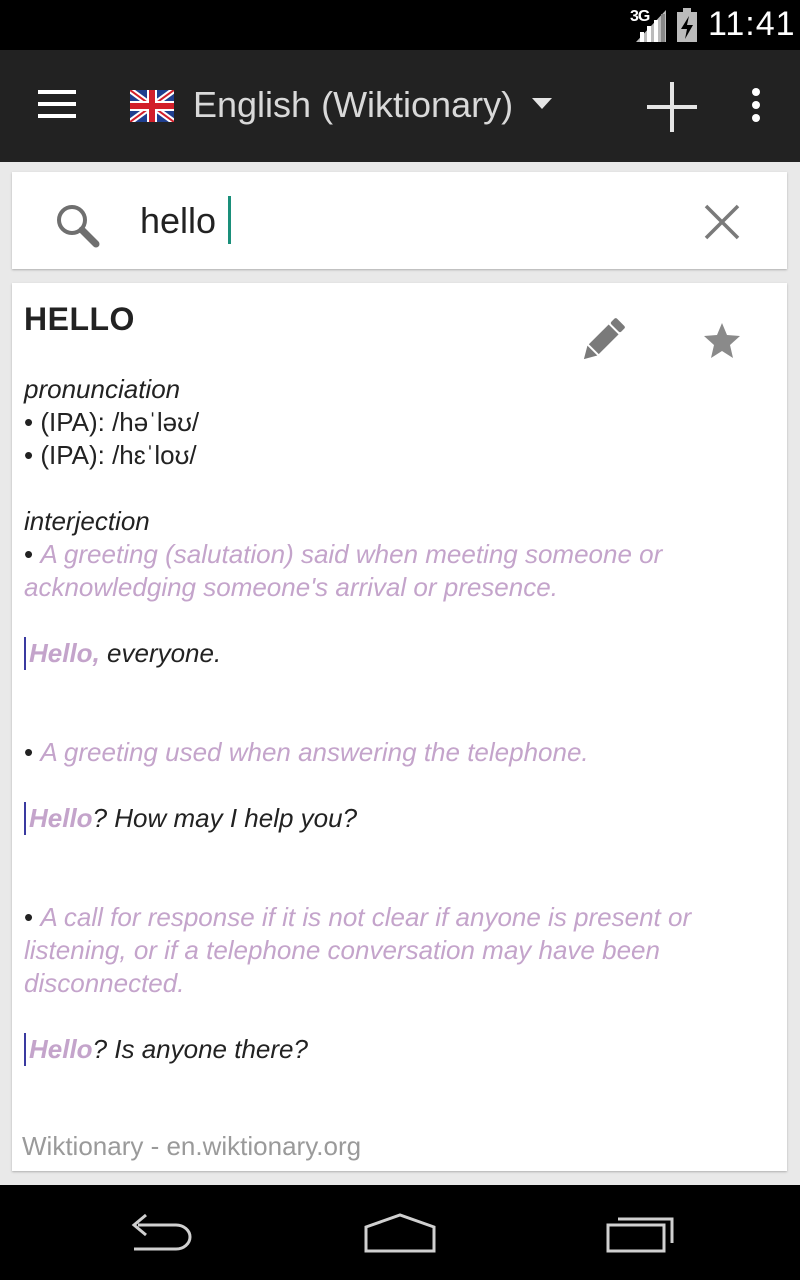 This screenshot has height=1280, width=800. I want to click on headword: HELLO, so click(79, 319).